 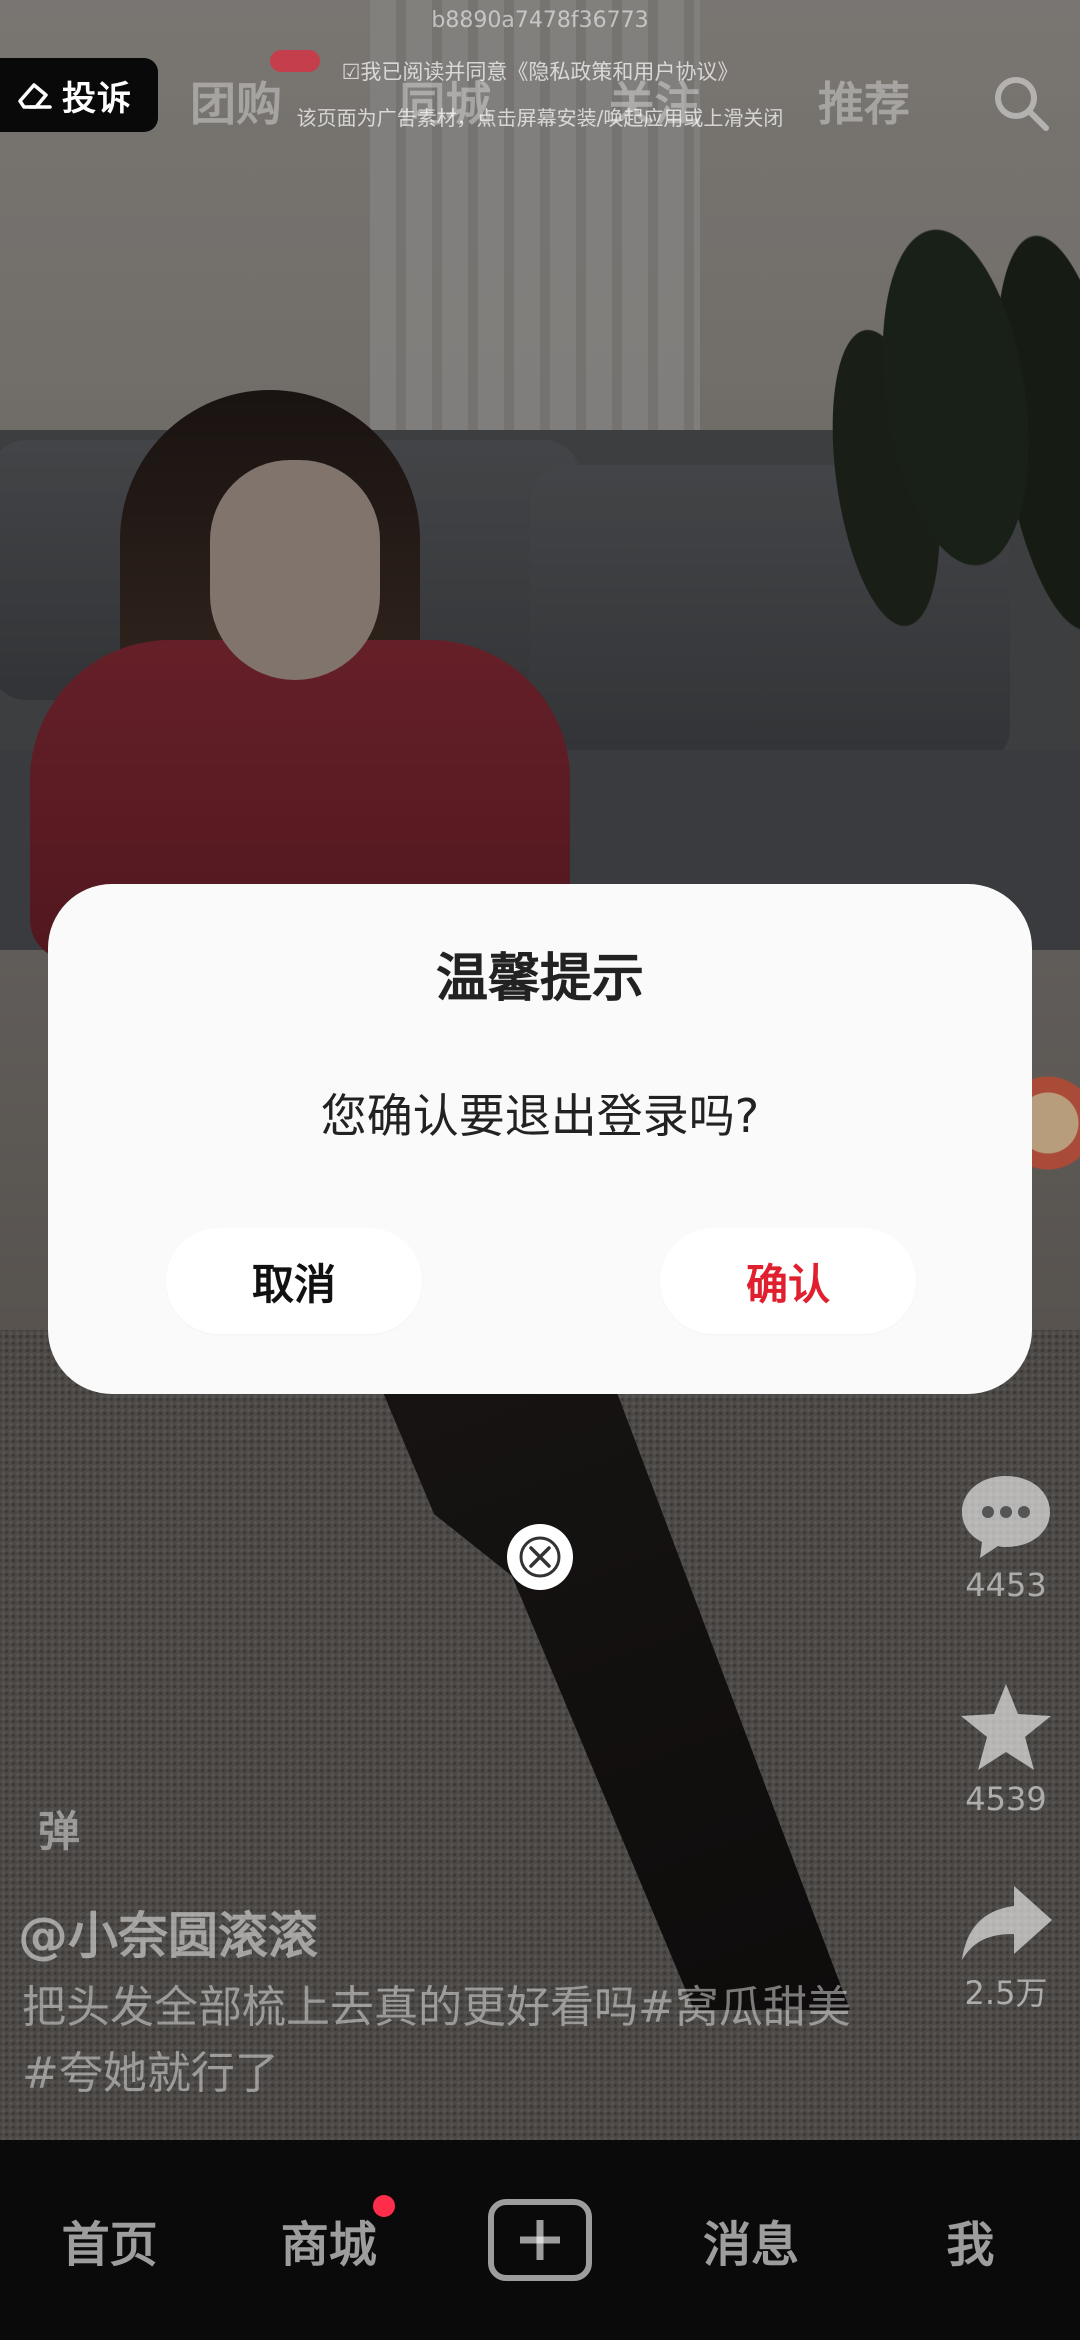 I want to click on dialog-title: 温馨提示, so click(x=539, y=979).